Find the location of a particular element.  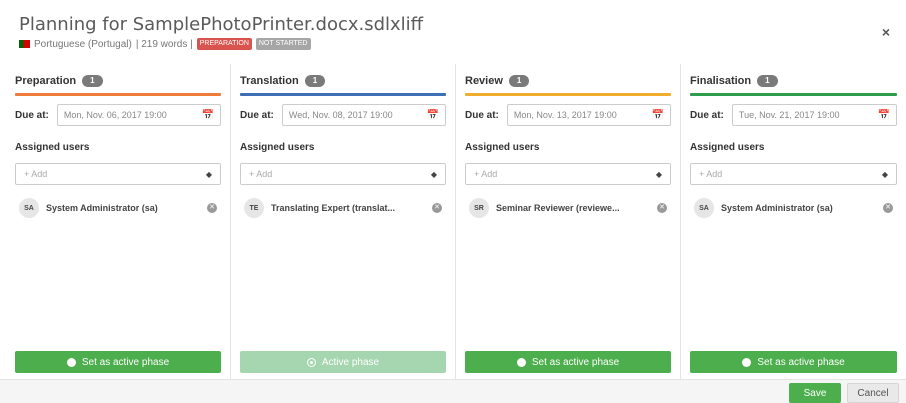

avatar: SR is located at coordinates (479, 208).